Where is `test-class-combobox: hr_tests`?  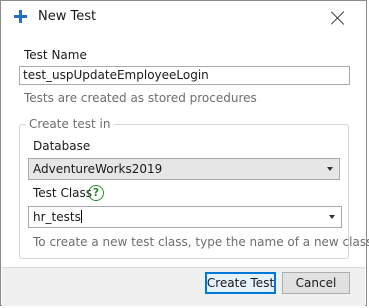
test-class-combobox: hr_tests is located at coordinates (185, 217).